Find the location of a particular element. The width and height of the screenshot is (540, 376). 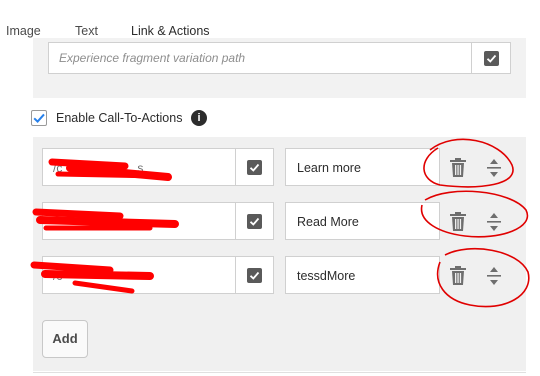

fragment-path-input: Experience fragment variation path is located at coordinates (259, 58).